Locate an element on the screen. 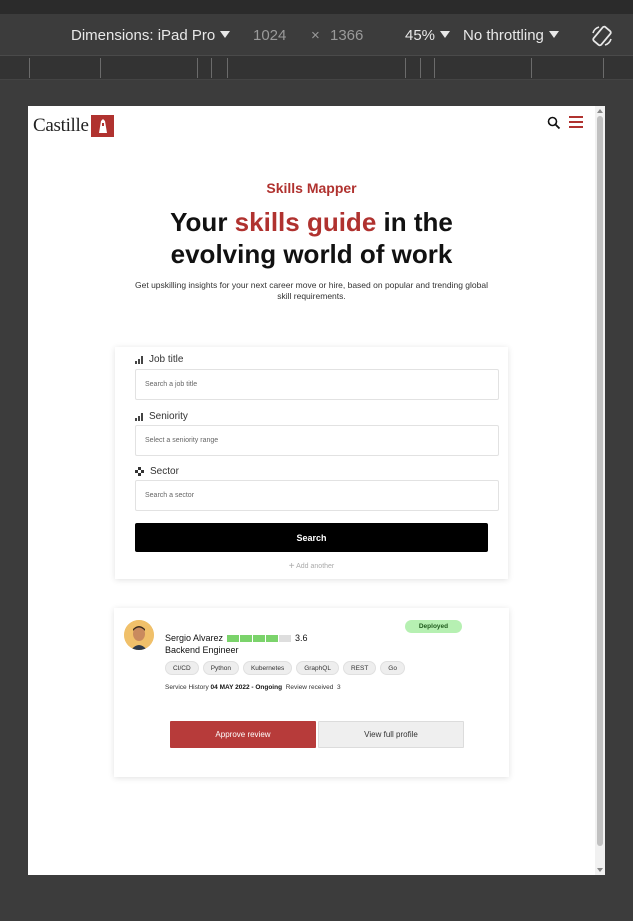  view-full-profile-button: View full profile is located at coordinates (391, 734).